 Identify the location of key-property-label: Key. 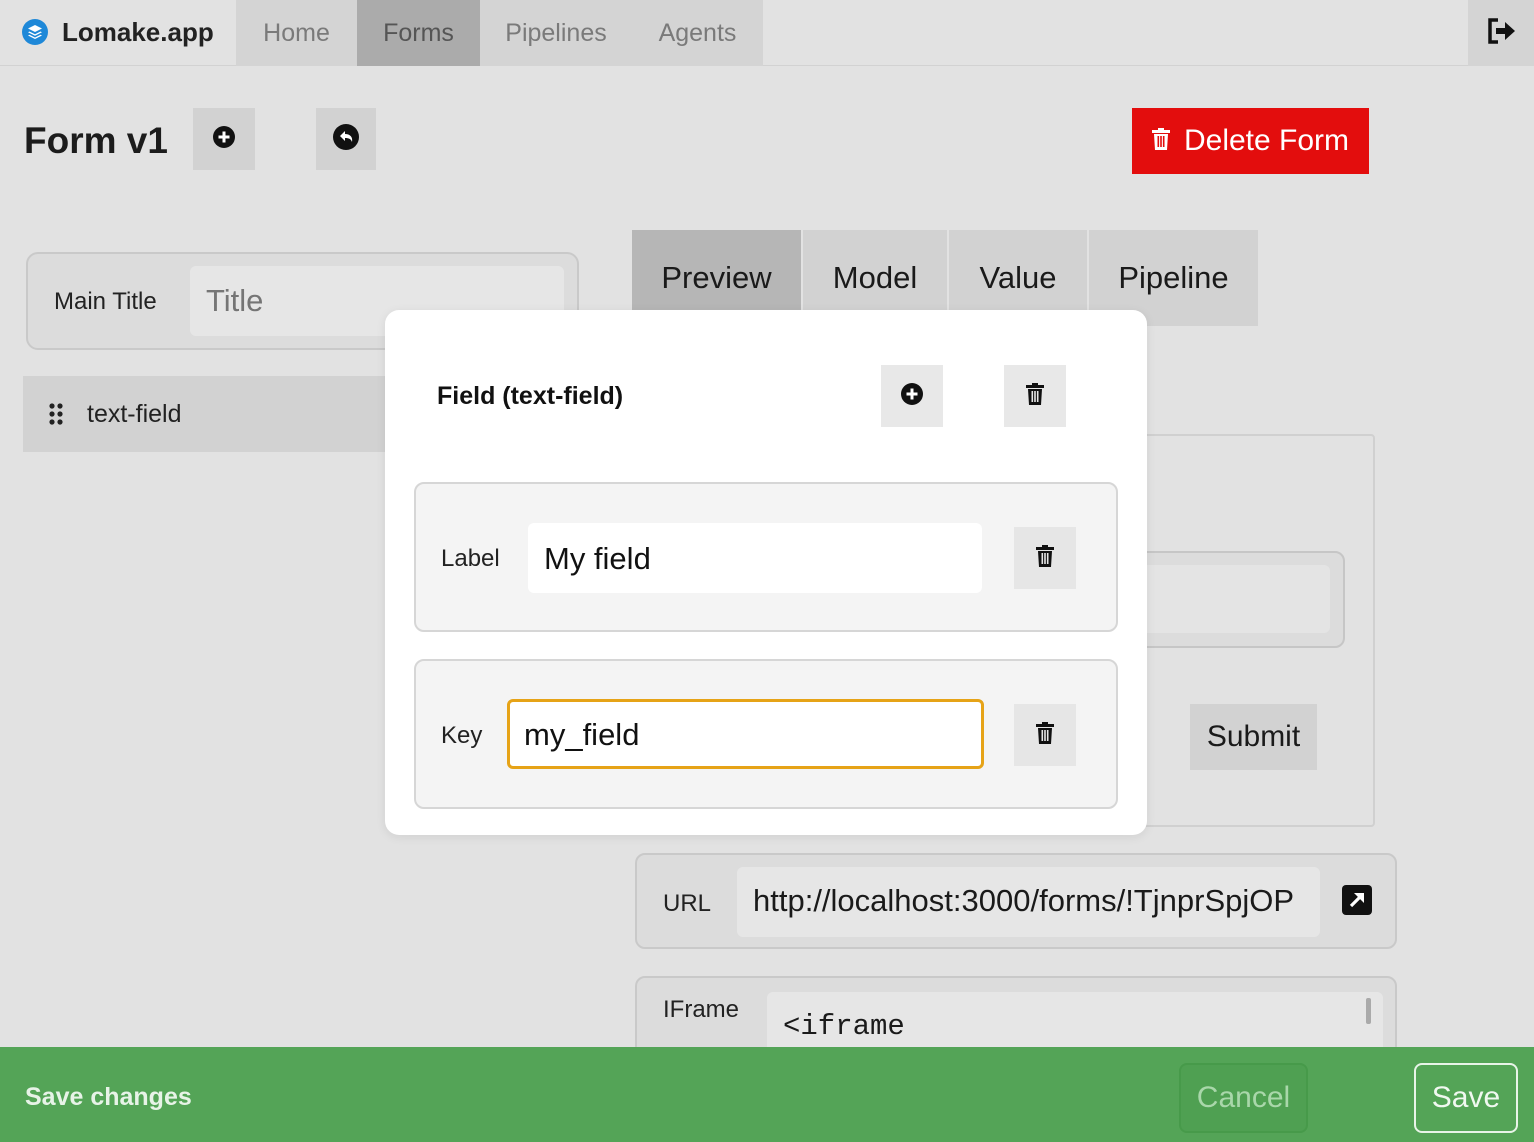
(462, 735).